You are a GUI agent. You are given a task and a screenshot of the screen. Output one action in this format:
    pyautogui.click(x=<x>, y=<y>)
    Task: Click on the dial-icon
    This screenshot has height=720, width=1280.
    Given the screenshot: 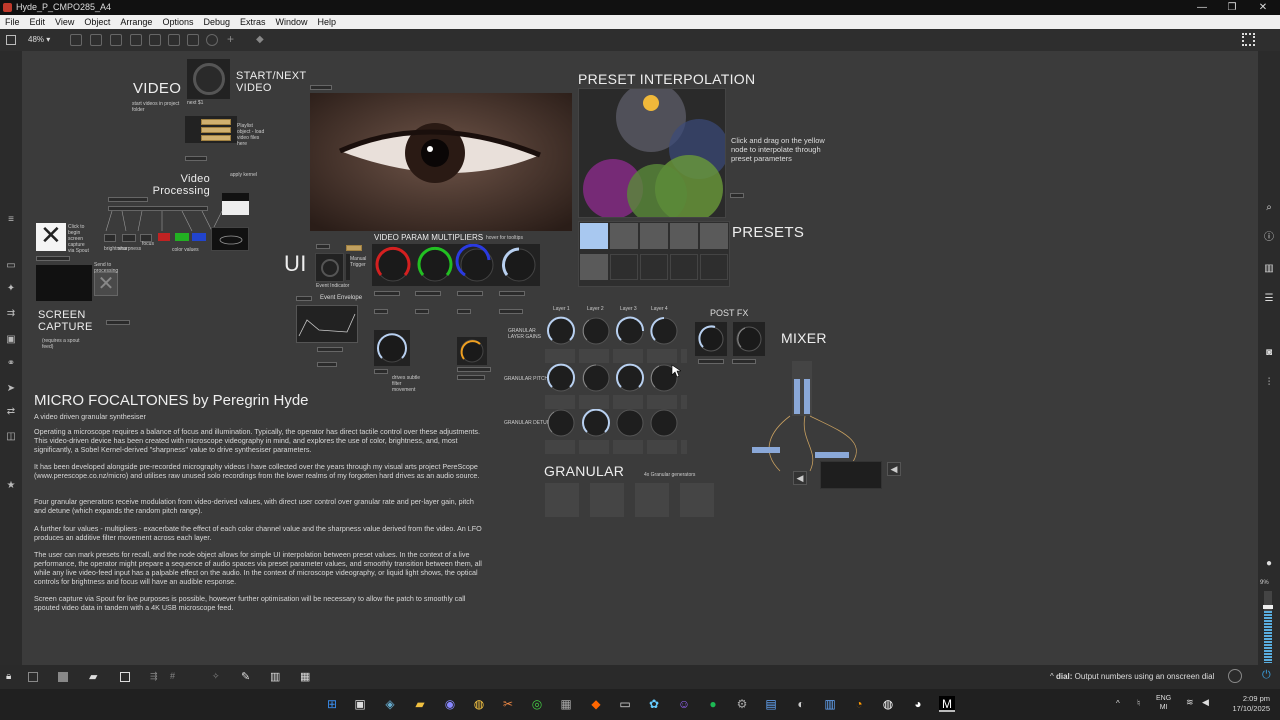 What is the action you would take?
    pyautogui.click(x=212, y=40)
    